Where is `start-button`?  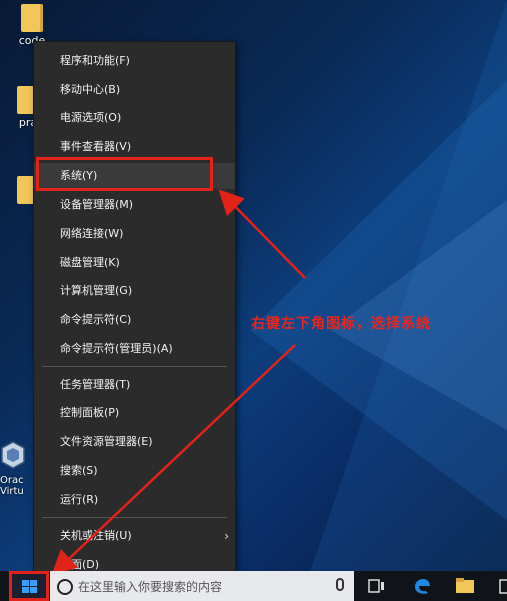 start-button is located at coordinates (29, 586).